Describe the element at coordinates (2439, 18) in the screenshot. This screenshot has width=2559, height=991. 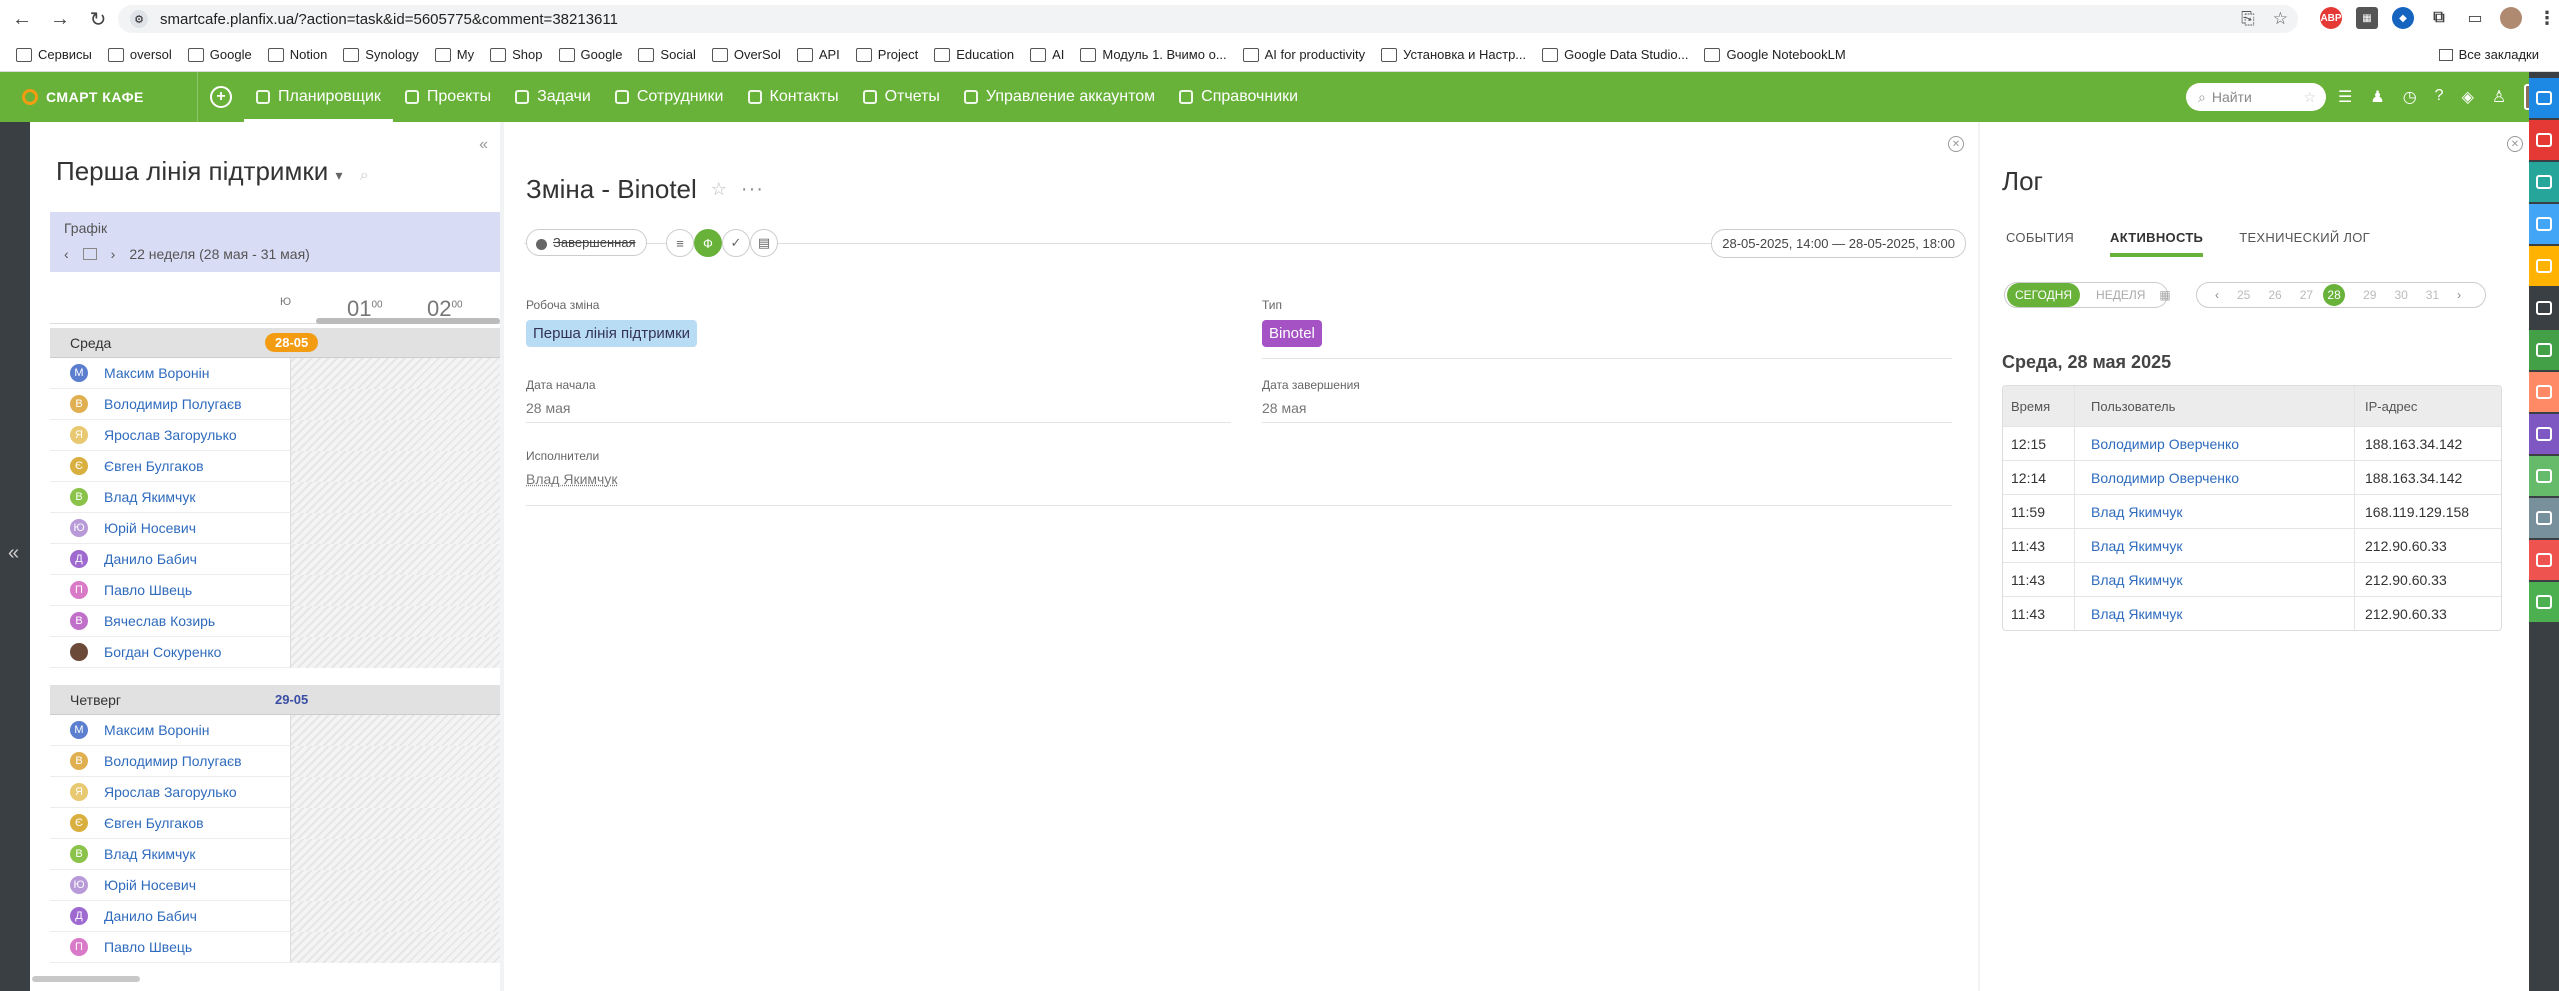
I see `extensions-puzzle-icon: ⧉` at that location.